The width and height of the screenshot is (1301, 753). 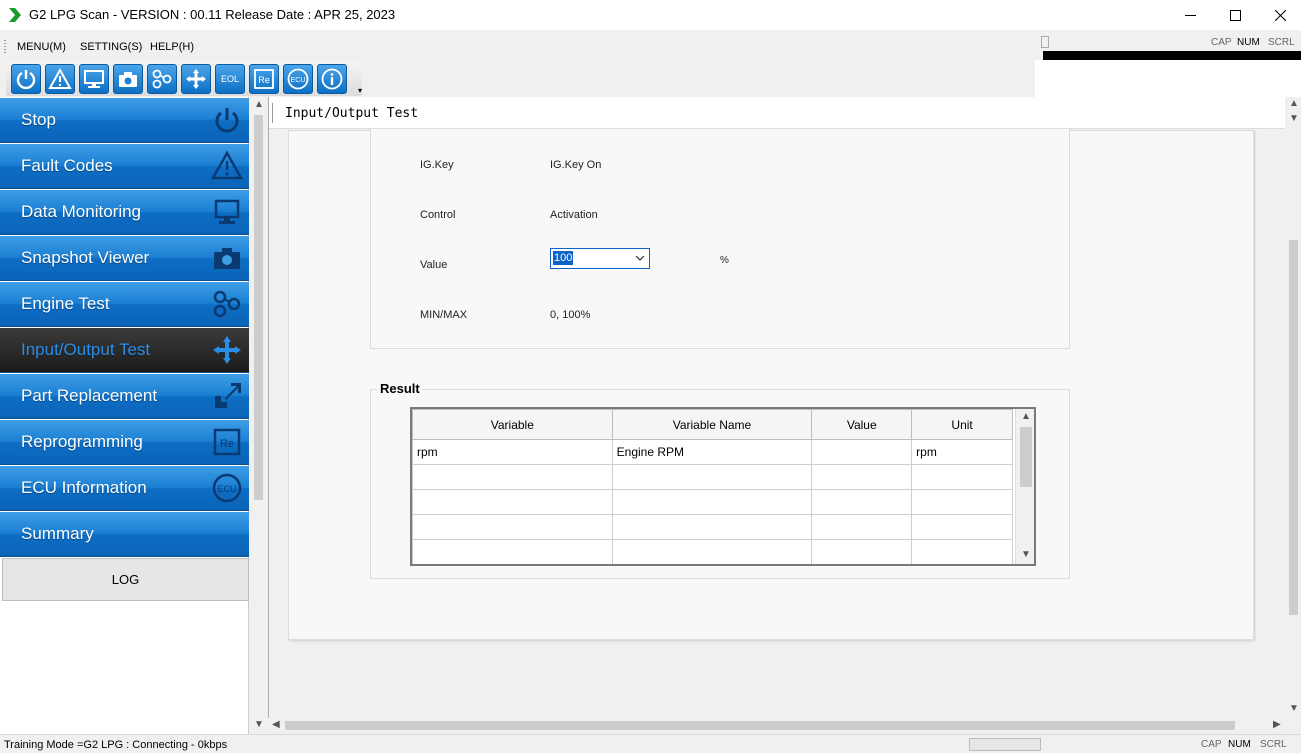 What do you see at coordinates (352, 113) in the screenshot?
I see `page-title: Input/Output Test` at bounding box center [352, 113].